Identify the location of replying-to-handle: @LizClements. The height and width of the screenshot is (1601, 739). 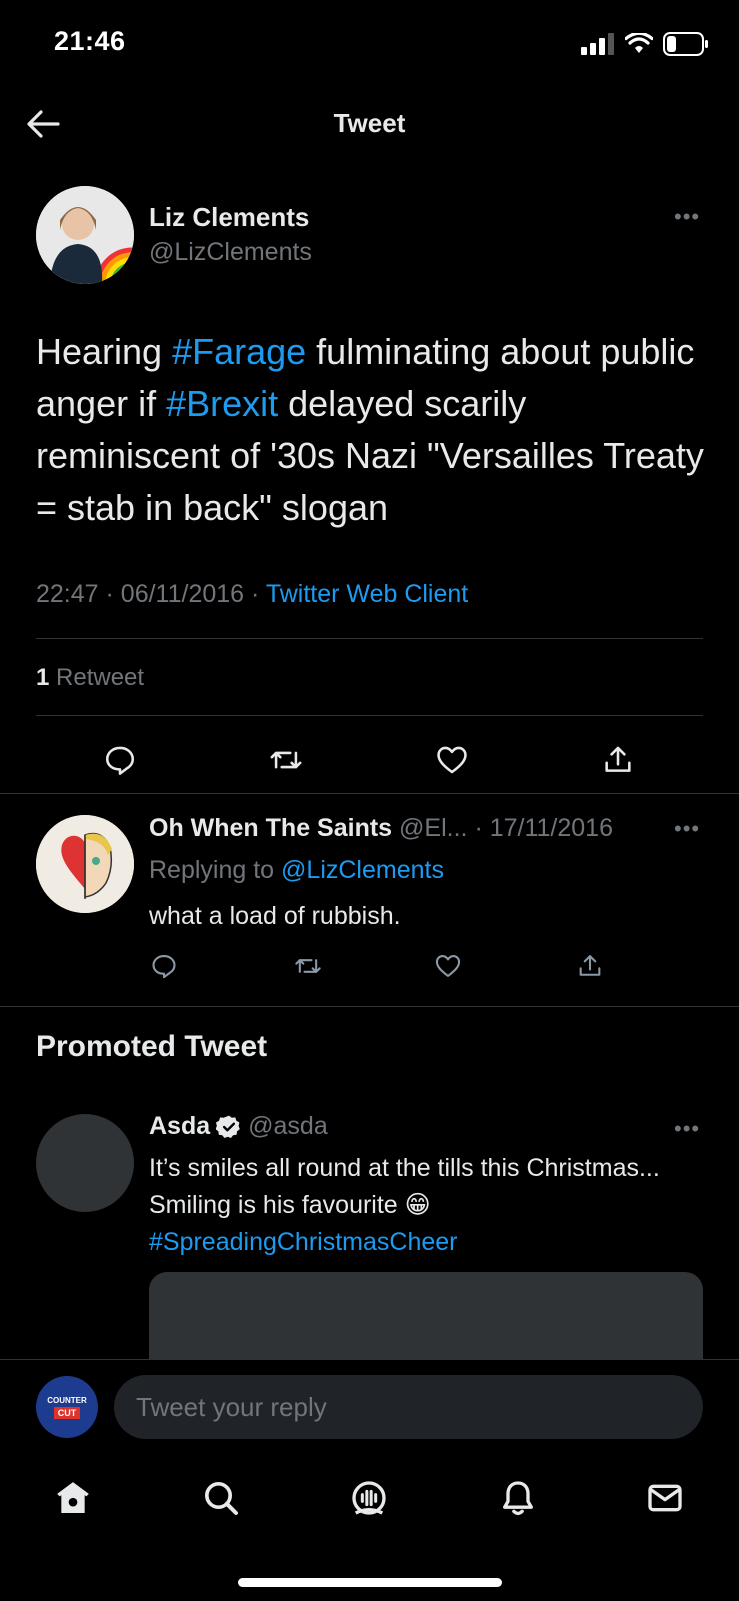
(362, 870).